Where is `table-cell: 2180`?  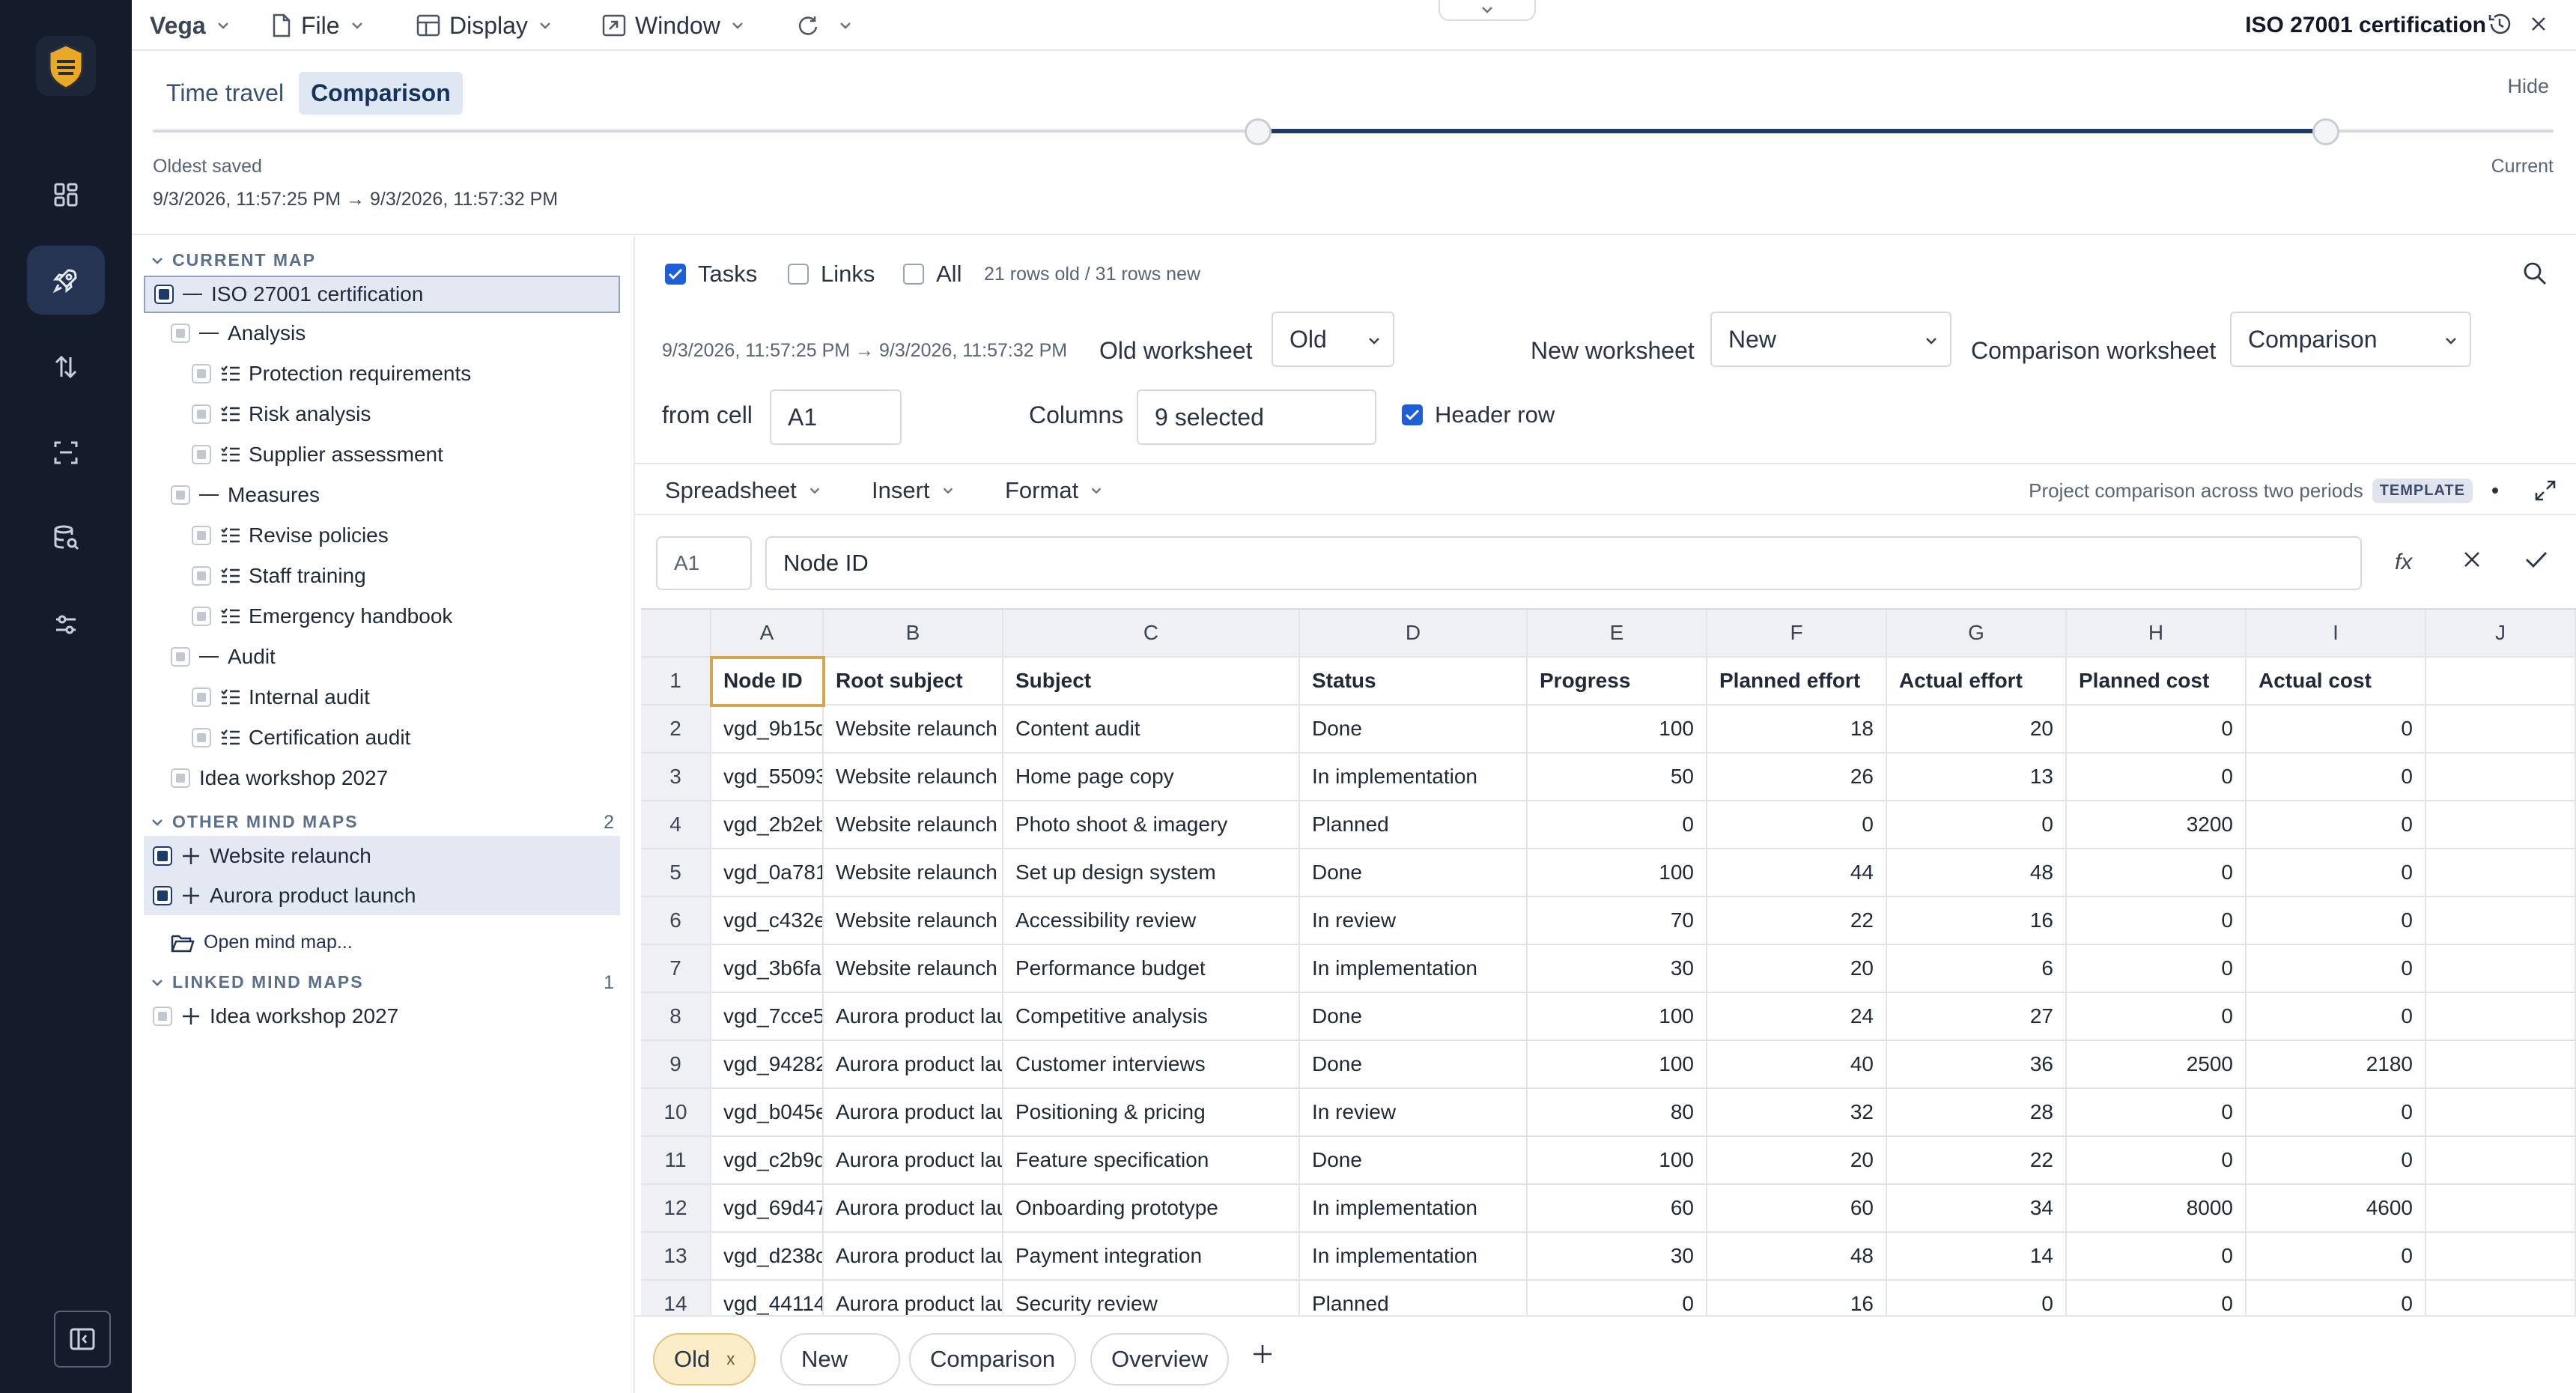
table-cell: 2180 is located at coordinates (2336, 1065).